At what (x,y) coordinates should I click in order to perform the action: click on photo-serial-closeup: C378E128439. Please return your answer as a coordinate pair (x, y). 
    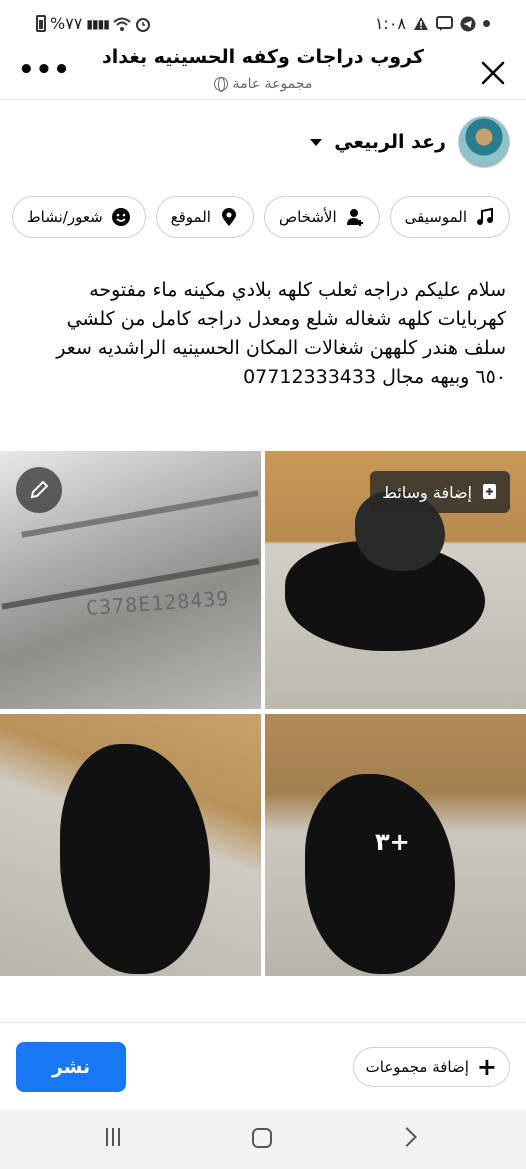
    Looking at the image, I should click on (130, 580).